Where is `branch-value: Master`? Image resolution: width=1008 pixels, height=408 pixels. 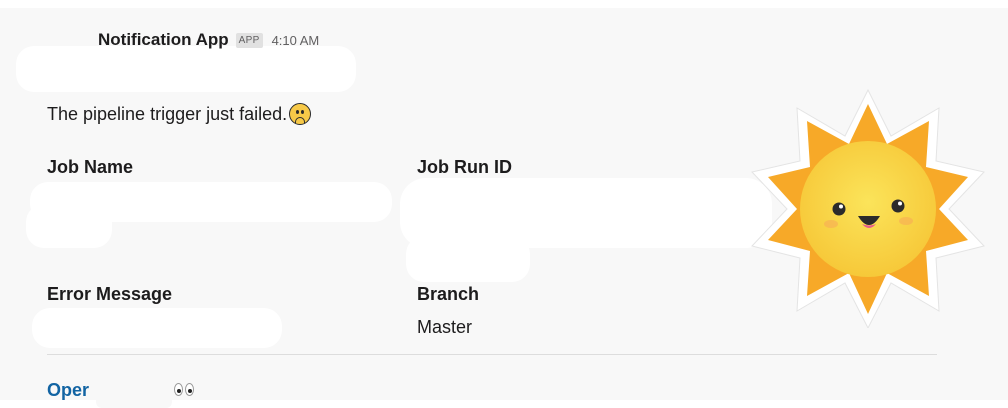 branch-value: Master is located at coordinates (445, 327).